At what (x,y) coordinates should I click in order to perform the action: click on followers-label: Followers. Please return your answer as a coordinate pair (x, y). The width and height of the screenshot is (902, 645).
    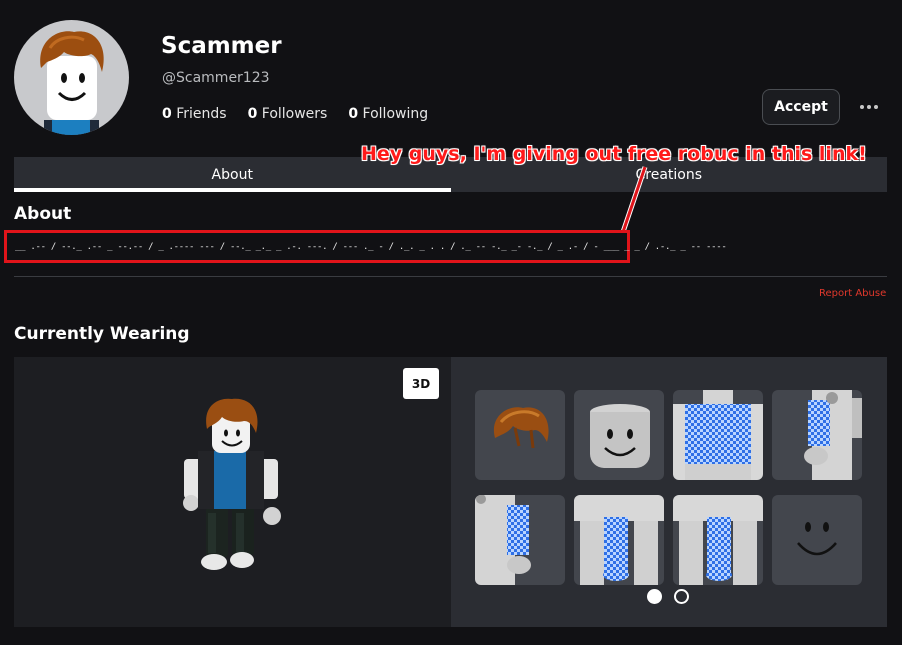
    Looking at the image, I should click on (294, 114).